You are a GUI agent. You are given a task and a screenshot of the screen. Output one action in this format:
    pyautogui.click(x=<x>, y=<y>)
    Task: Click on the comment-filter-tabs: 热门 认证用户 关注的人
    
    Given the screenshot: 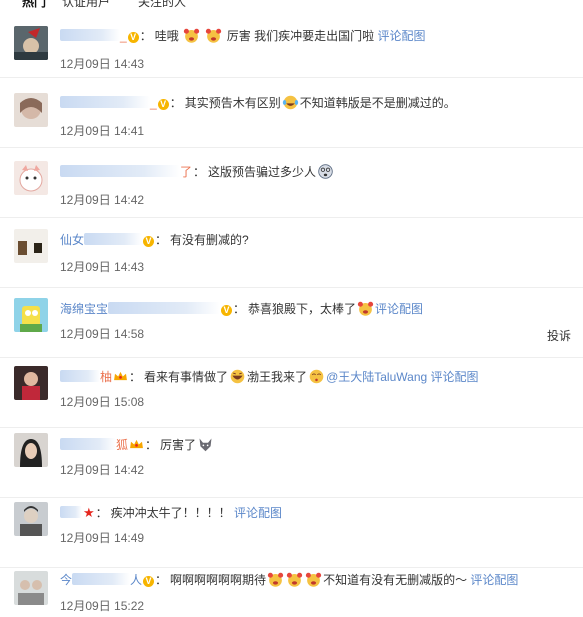 What is the action you would take?
    pyautogui.click(x=291, y=4)
    